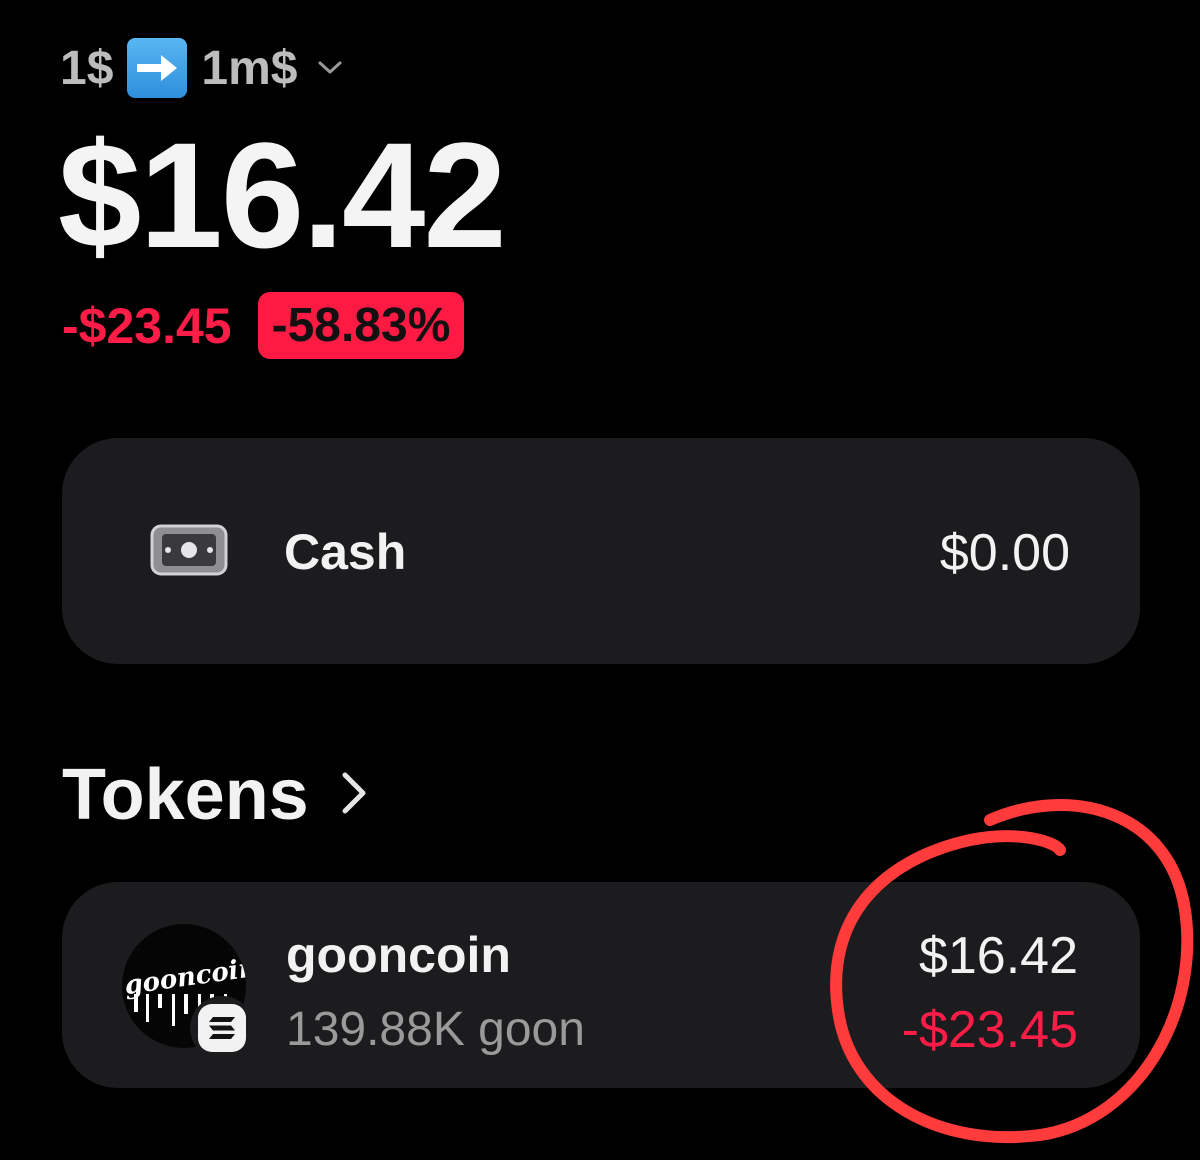 The height and width of the screenshot is (1160, 1200). I want to click on solana-icon, so click(222, 1028).